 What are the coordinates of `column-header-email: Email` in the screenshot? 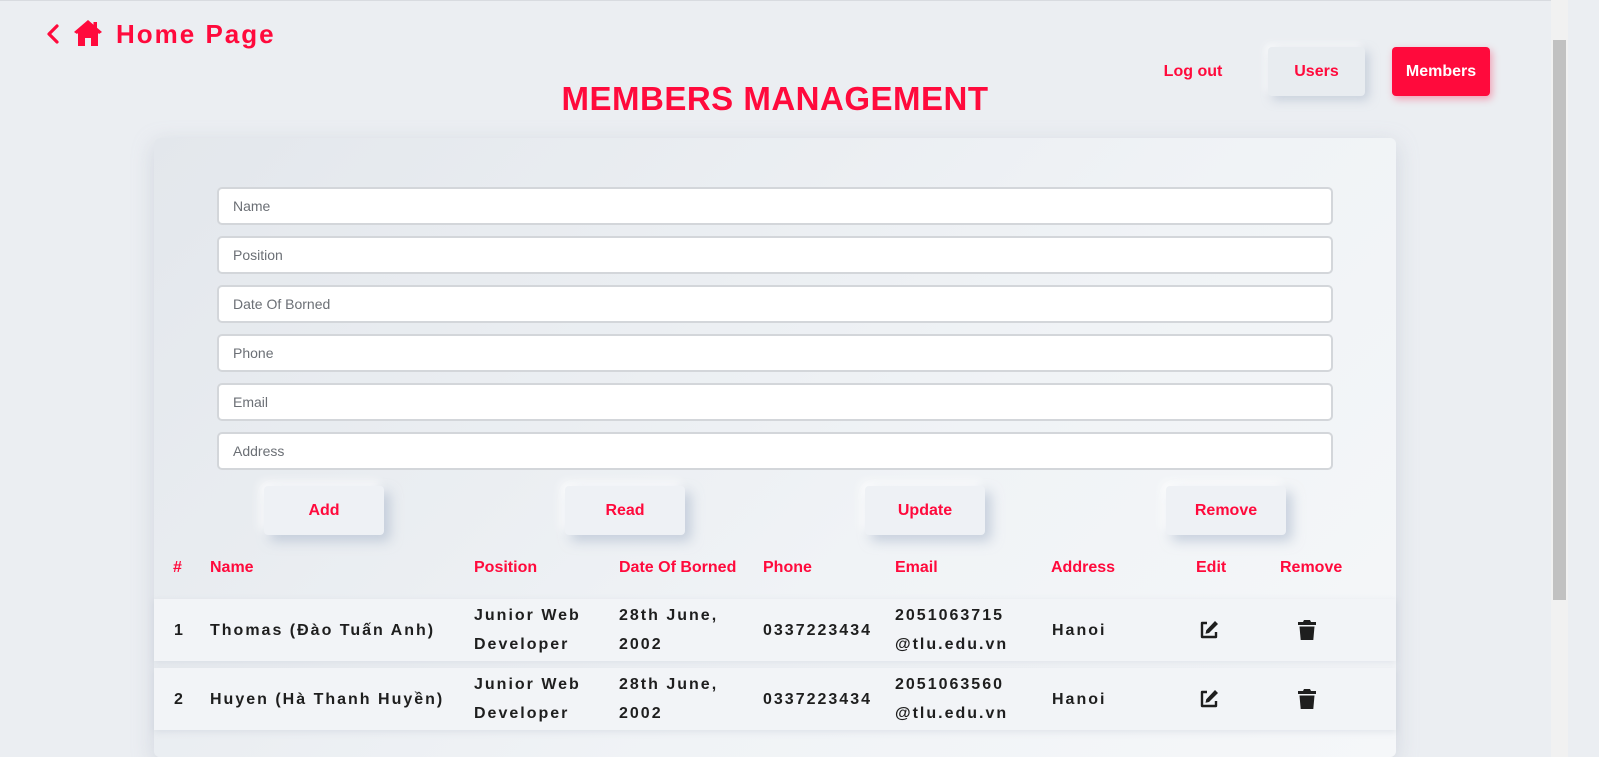 It's located at (916, 567).